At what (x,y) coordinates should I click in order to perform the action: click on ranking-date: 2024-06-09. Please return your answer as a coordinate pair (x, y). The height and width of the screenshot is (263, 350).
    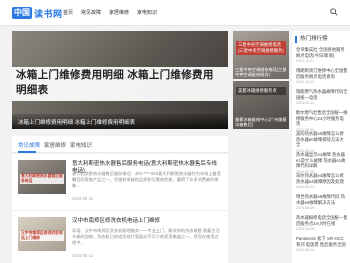
    Looking at the image, I should click on (305, 208).